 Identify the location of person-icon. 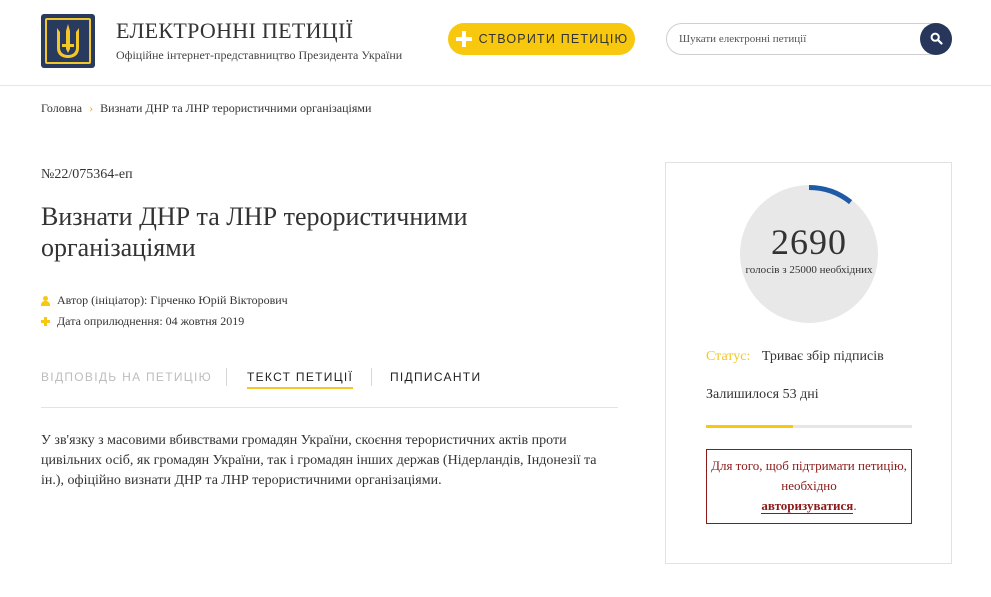
(45, 300).